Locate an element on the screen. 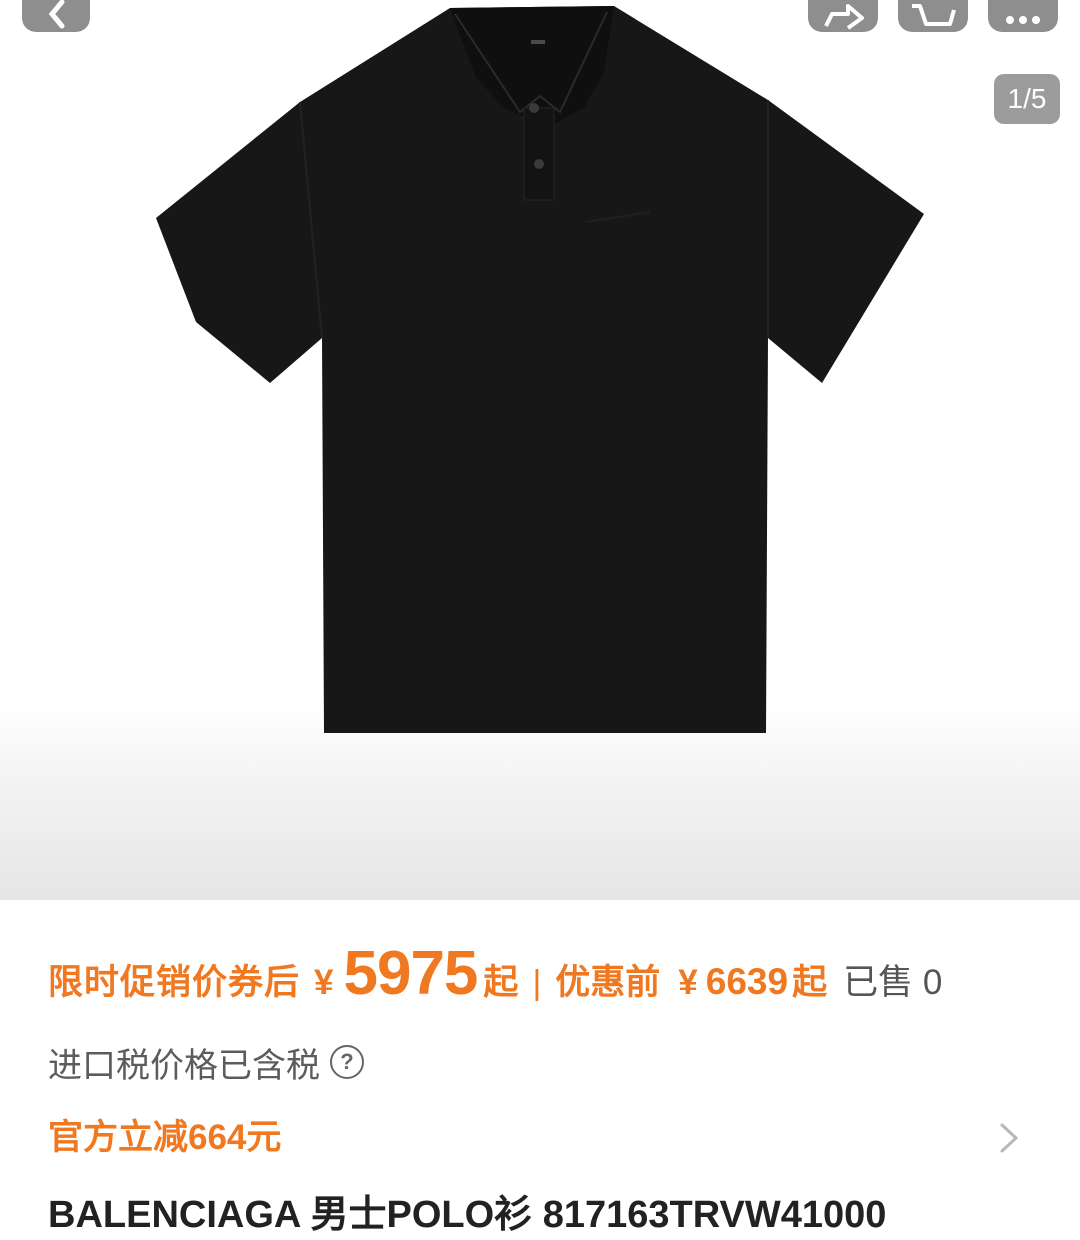 The width and height of the screenshot is (1080, 1240). price-suffix: 起 is located at coordinates (501, 982).